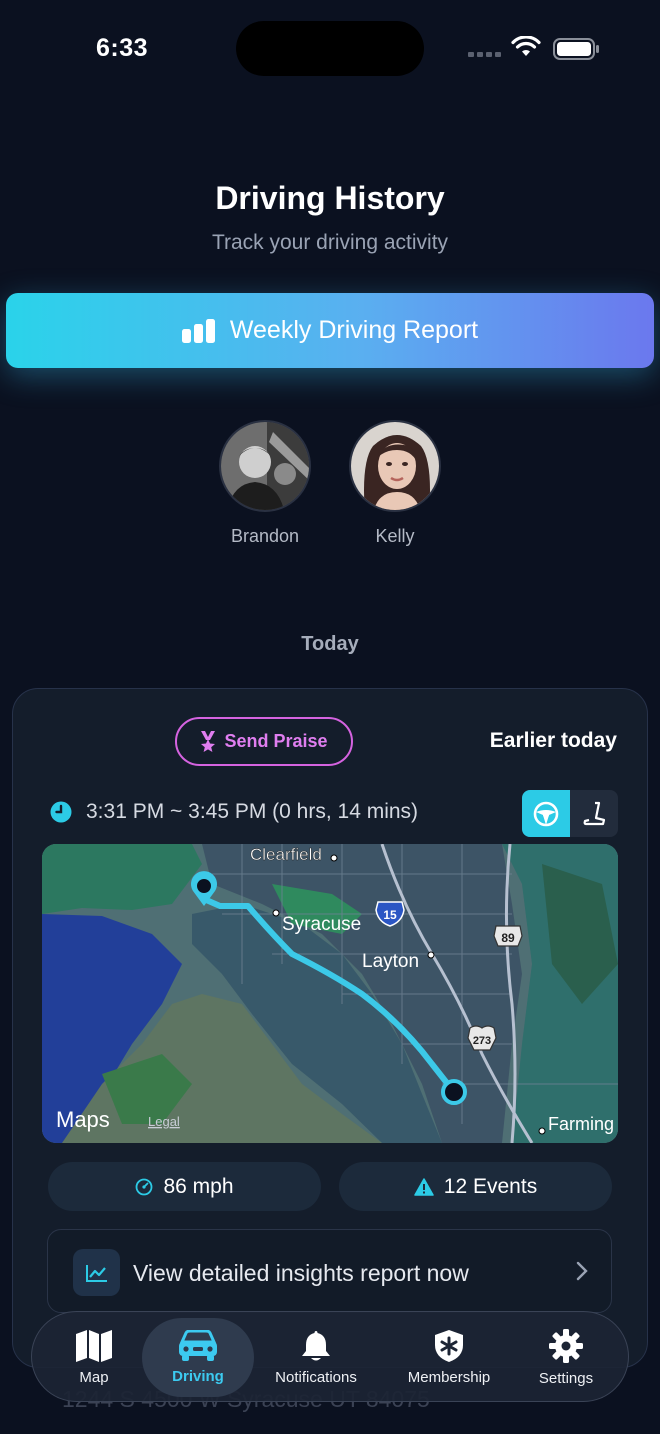 The width and height of the screenshot is (660, 1434). Describe the element at coordinates (390, 961) in the screenshot. I see `map-label-layton: Layton` at that location.